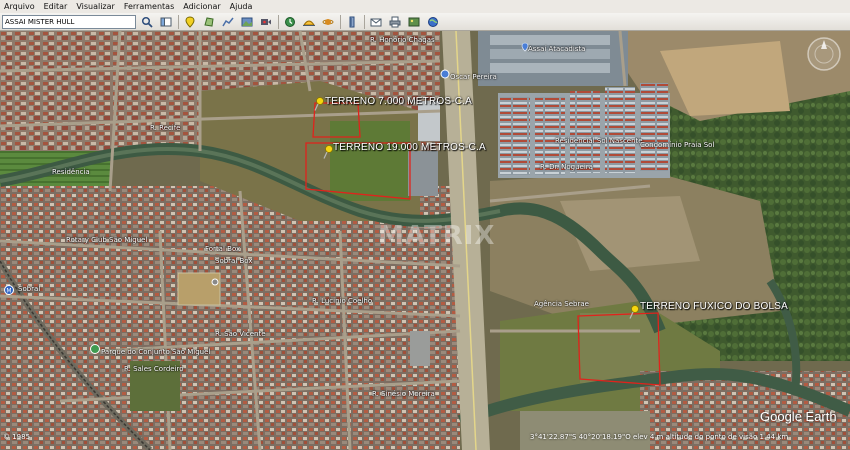 Image resolution: width=850 pixels, height=450 pixels. Describe the element at coordinates (234, 261) in the screenshot. I see `map-label: Sobral Box` at that location.